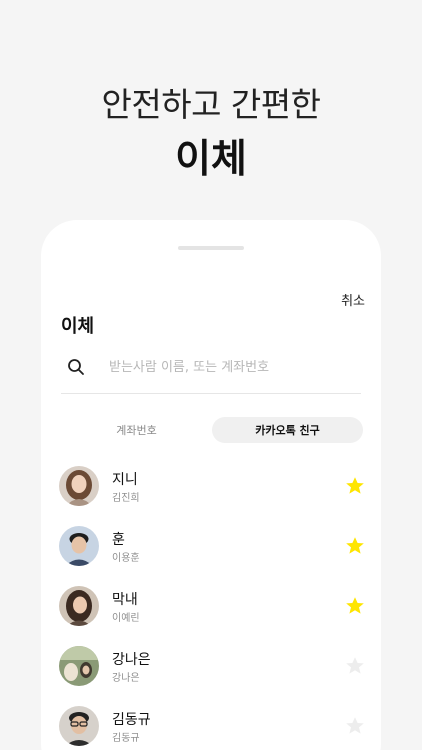 The height and width of the screenshot is (750, 422). Describe the element at coordinates (212, 556) in the screenshot. I see `friend-row-2: 훈 이용훈` at that location.